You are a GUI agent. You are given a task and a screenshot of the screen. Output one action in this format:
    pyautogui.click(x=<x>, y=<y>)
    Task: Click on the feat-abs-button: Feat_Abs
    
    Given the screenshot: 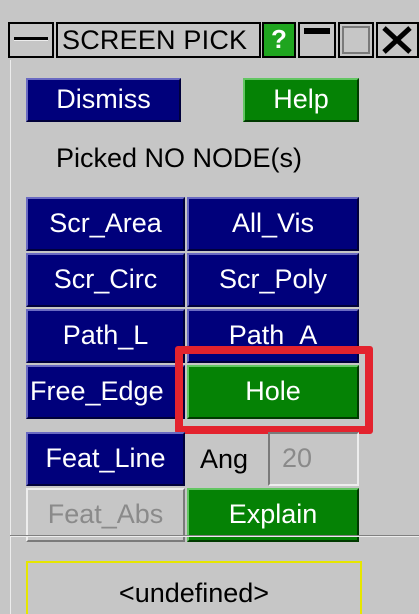 What is the action you would take?
    pyautogui.click(x=105, y=515)
    